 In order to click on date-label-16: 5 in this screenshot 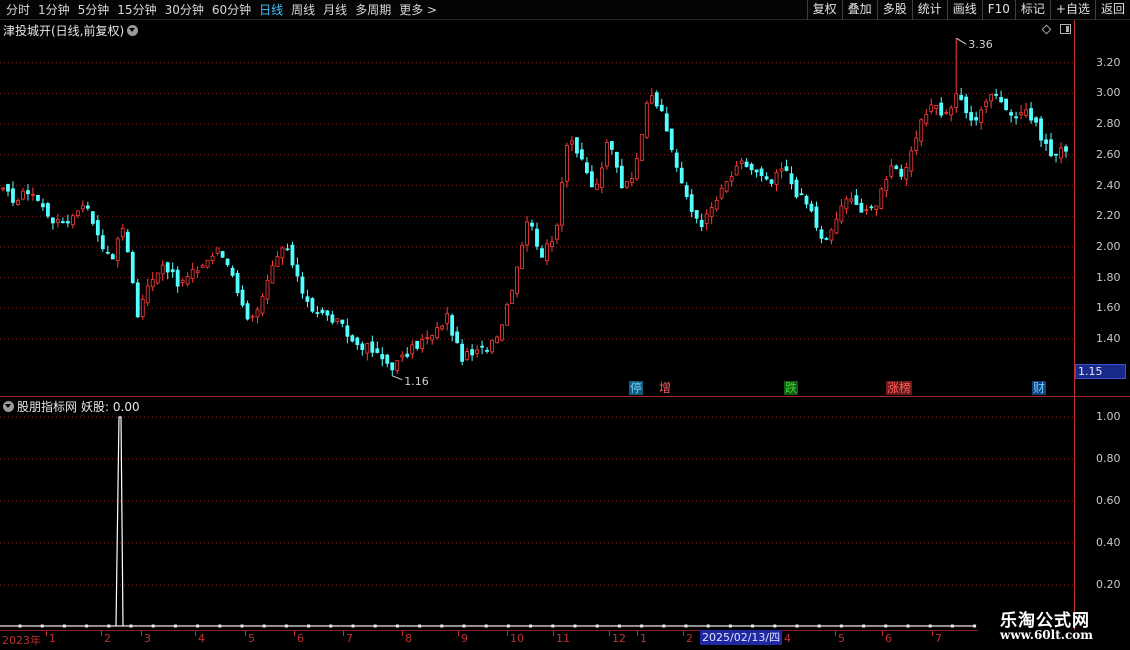, I will do `click(841, 638)`.